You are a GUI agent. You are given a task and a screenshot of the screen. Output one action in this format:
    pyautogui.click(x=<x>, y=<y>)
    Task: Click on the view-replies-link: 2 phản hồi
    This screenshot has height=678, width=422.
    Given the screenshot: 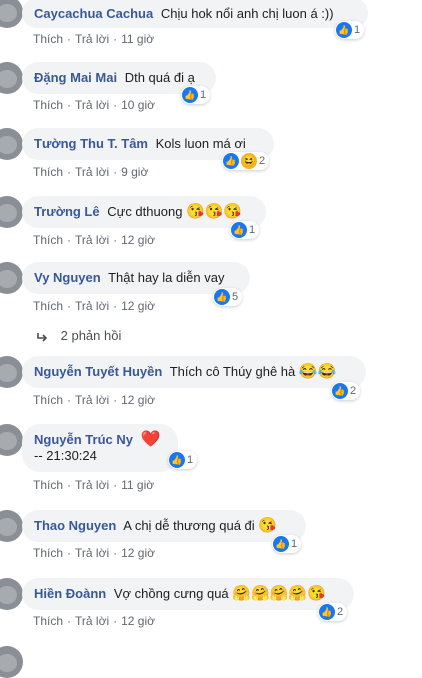 What is the action you would take?
    pyautogui.click(x=79, y=335)
    